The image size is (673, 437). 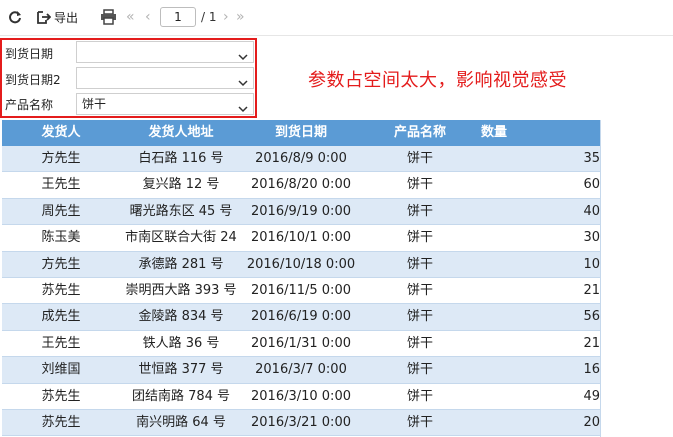 I want to click on export-label: 导出, so click(x=66, y=18).